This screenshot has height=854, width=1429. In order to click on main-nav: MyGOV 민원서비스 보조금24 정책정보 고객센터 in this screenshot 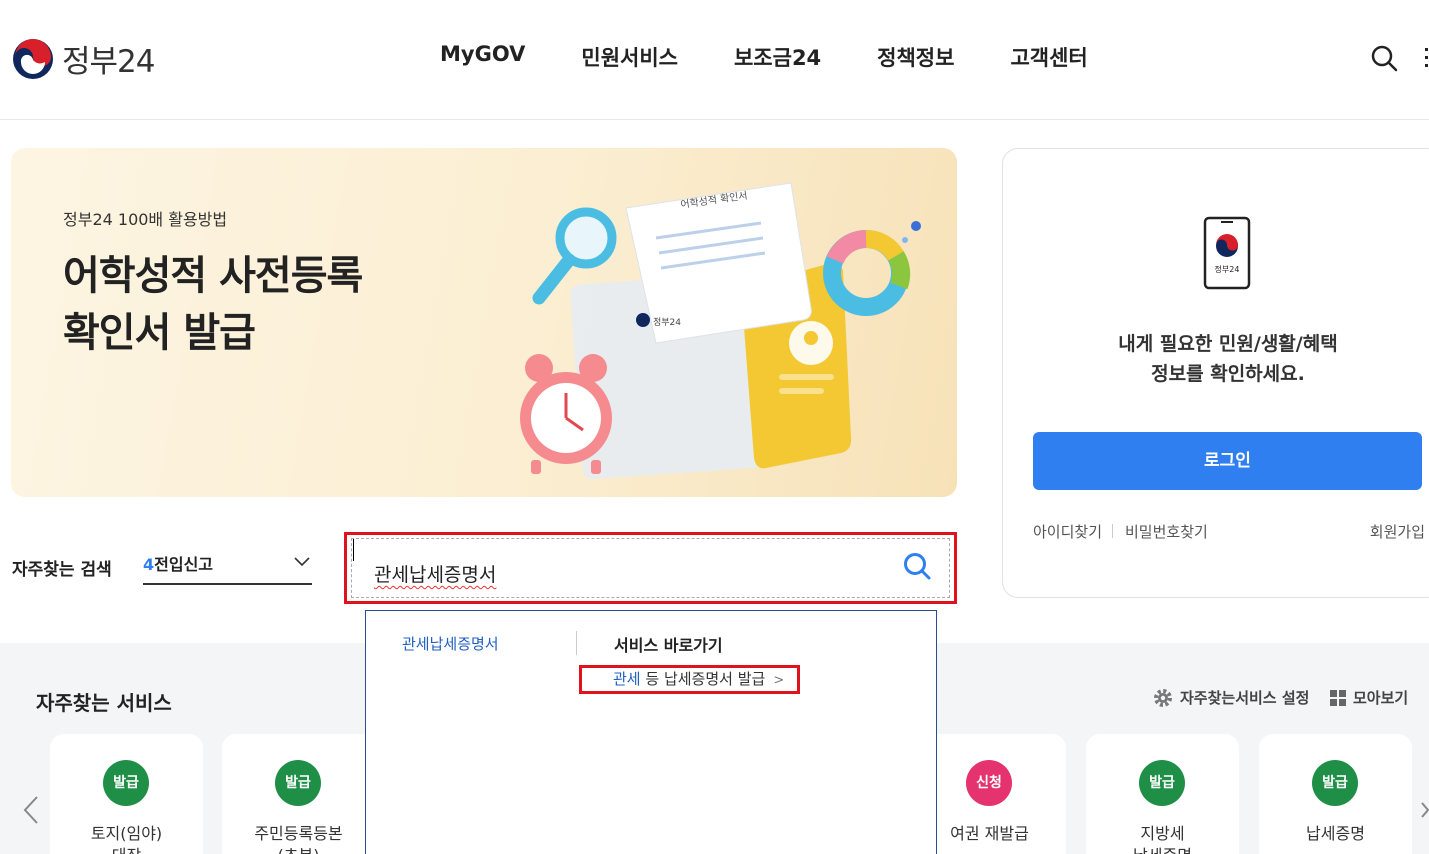, I will do `click(792, 57)`.